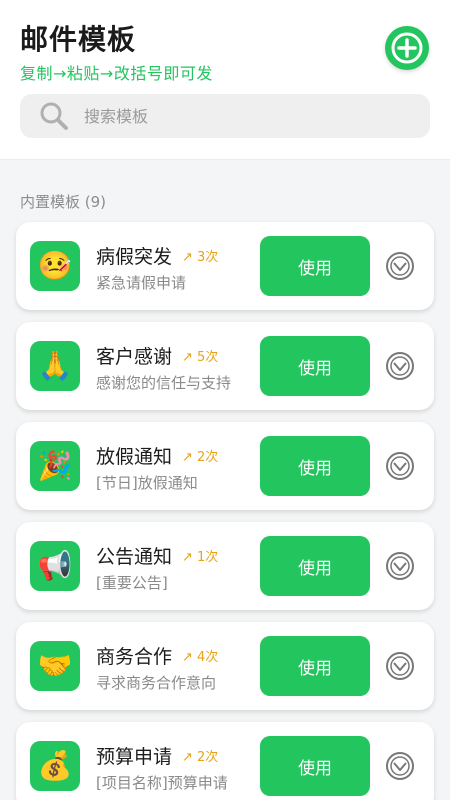  I want to click on template-title: 商务合作, so click(134, 657).